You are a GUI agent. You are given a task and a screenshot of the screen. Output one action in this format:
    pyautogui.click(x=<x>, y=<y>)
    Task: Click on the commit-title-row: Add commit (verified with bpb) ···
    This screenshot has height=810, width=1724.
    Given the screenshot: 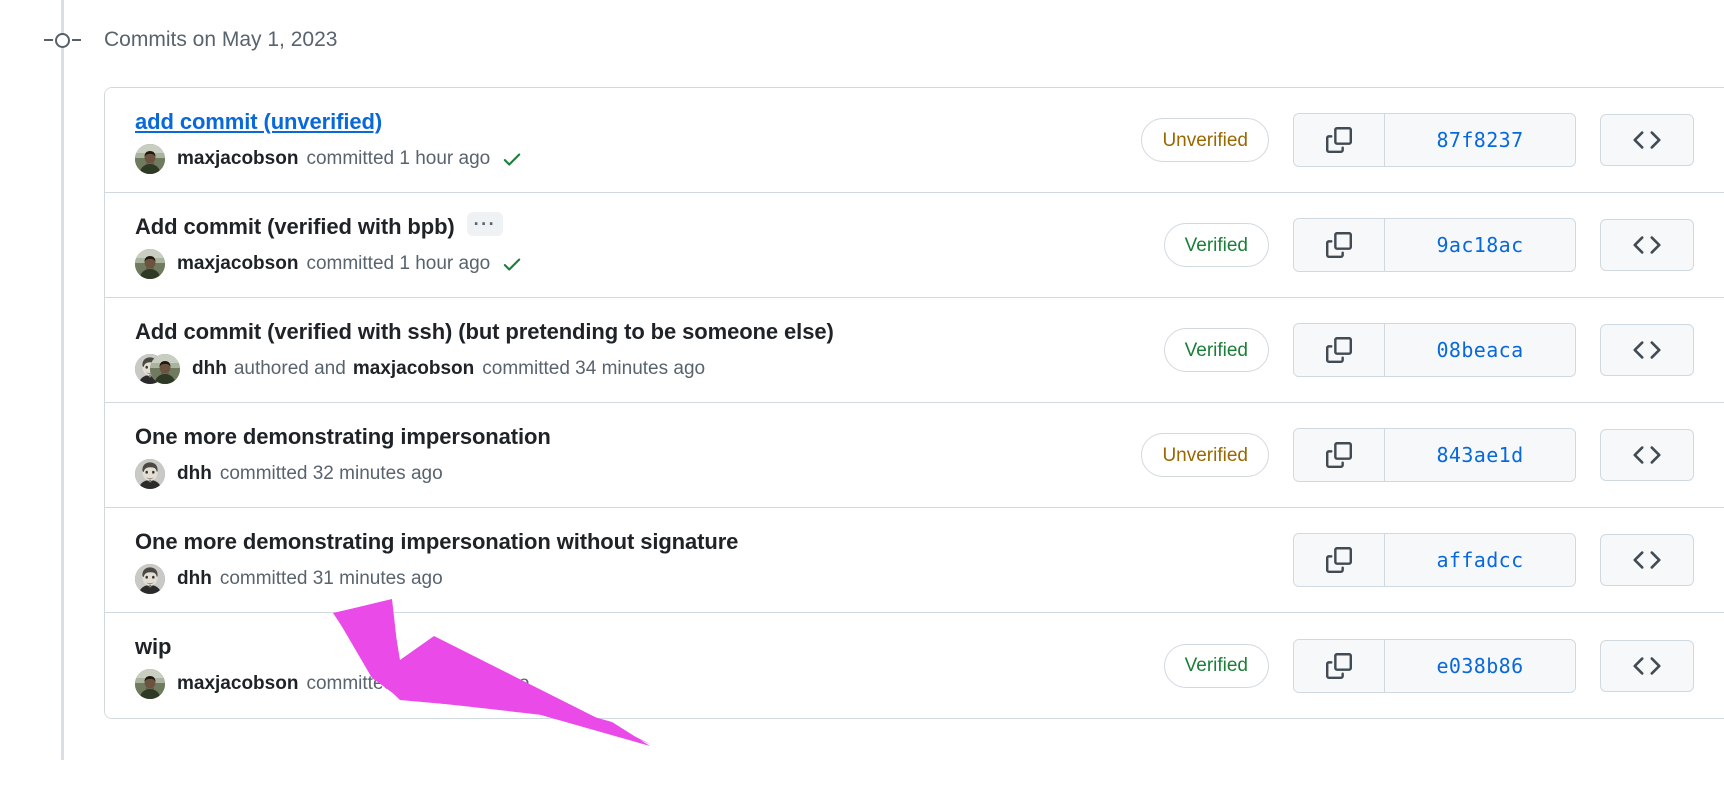 What is the action you would take?
    pyautogui.click(x=639, y=226)
    